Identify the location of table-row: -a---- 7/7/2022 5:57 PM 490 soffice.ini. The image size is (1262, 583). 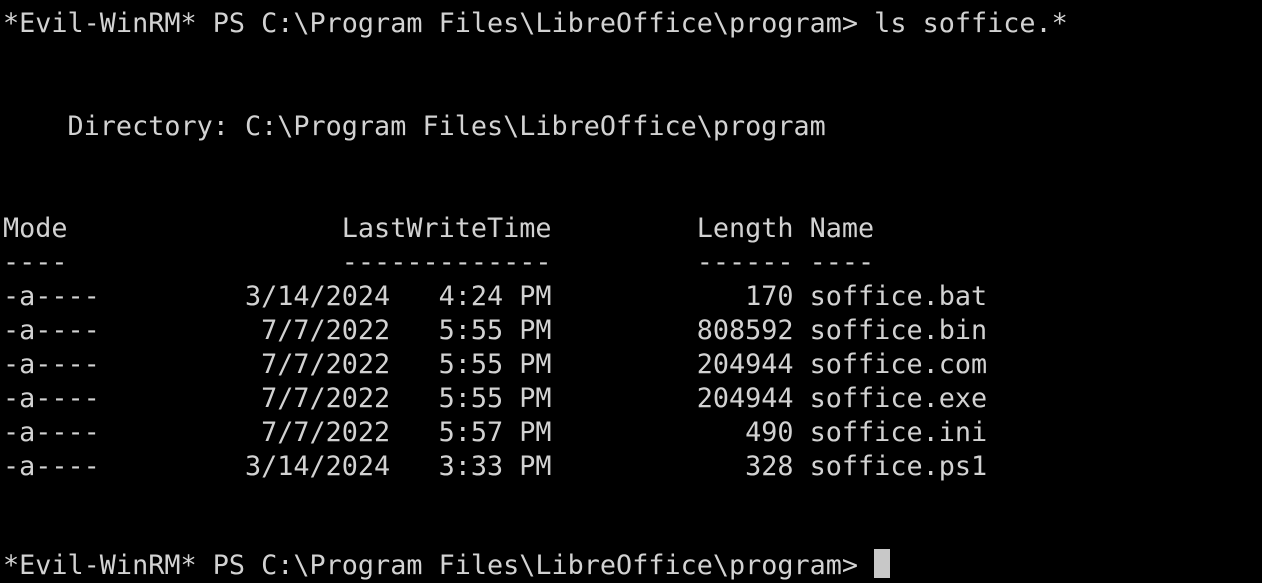
(495, 432).